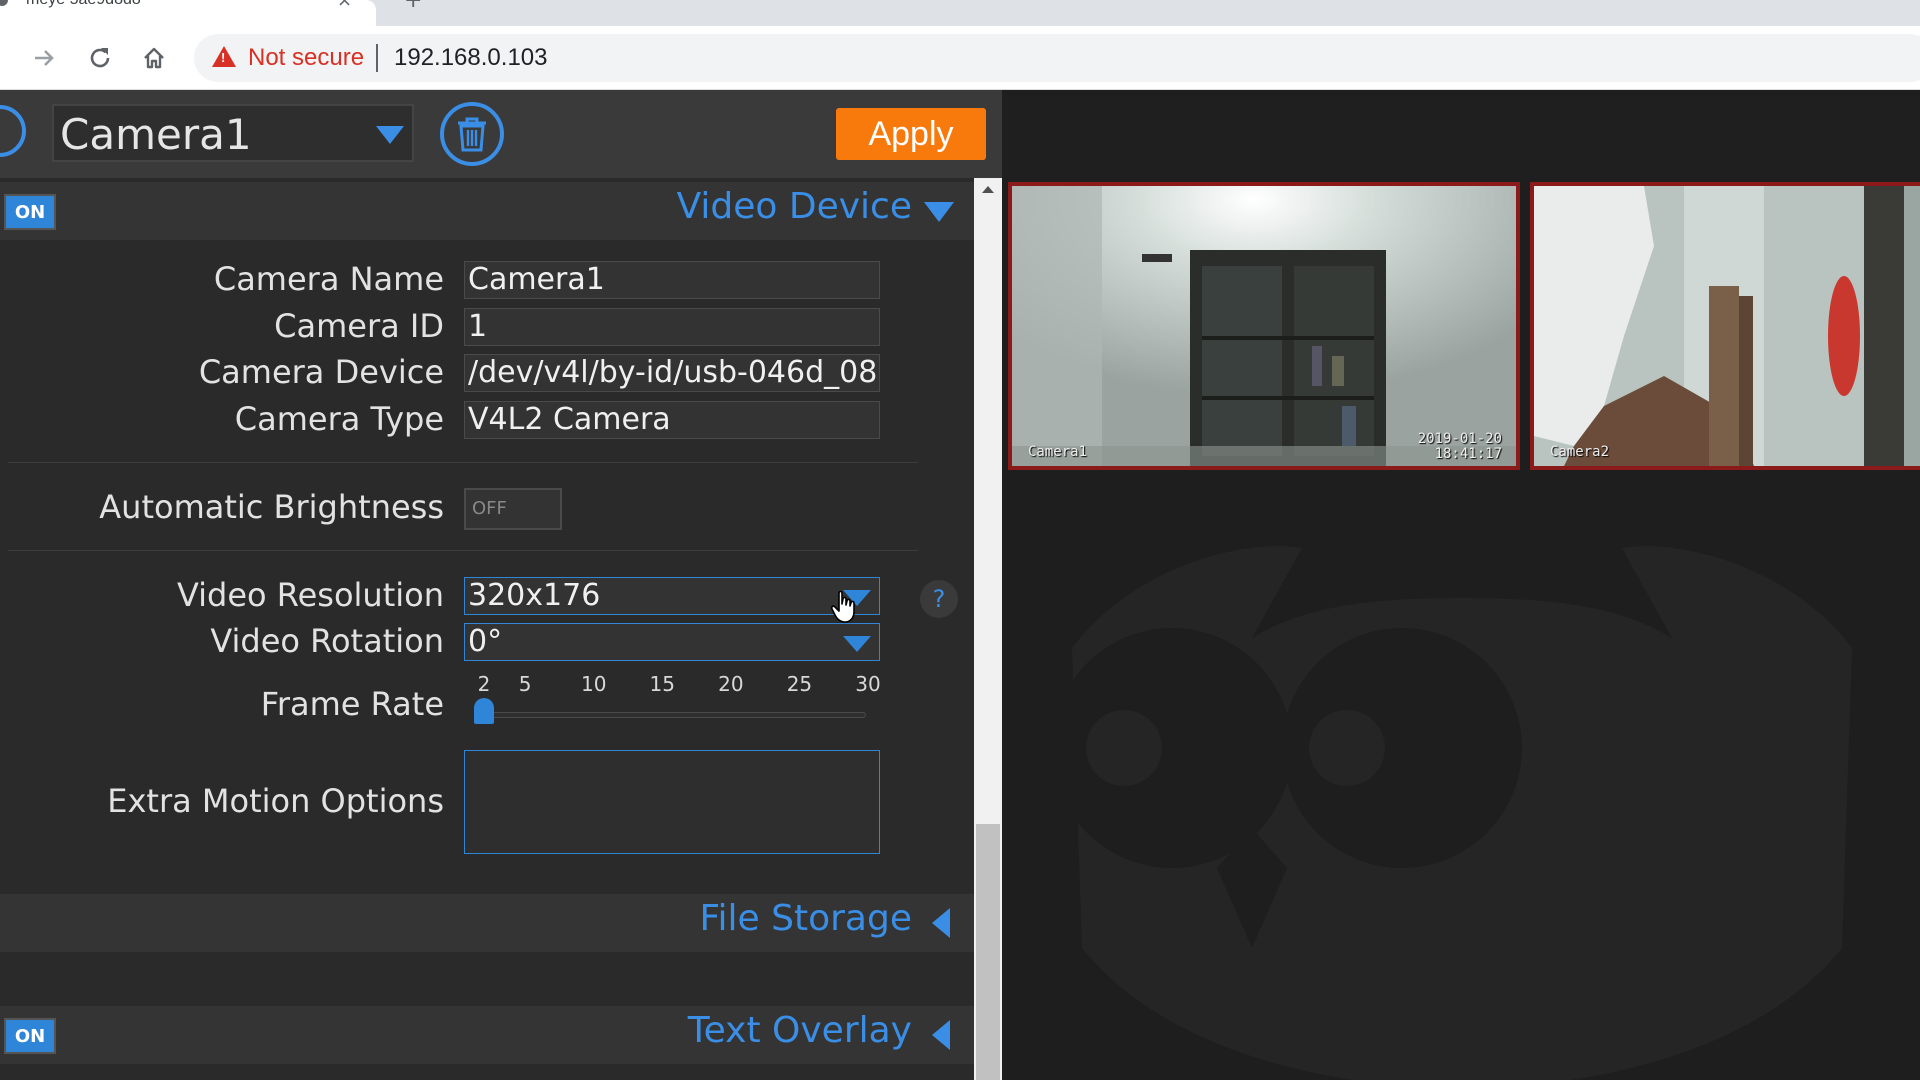  I want to click on frame-rate-slider, so click(670, 715).